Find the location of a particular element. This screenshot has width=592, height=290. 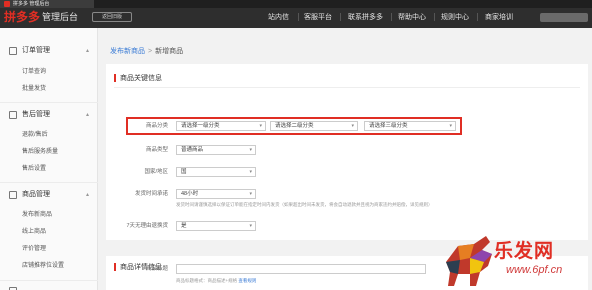

region-label: 国家/地区 is located at coordinates (156, 172).